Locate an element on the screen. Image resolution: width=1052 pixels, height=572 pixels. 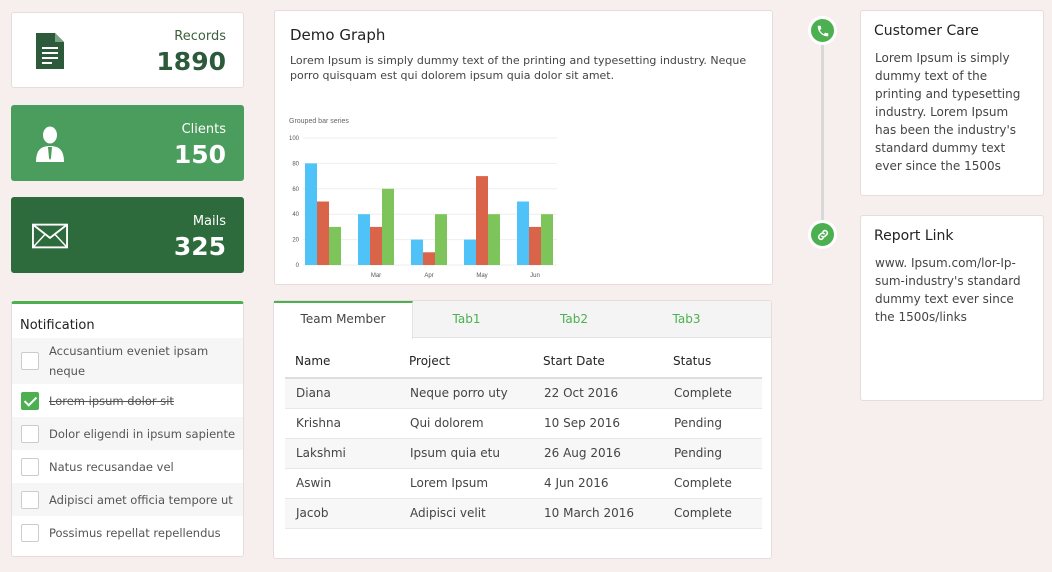
table-header-row: Name Project Start Date Status is located at coordinates (523, 361).